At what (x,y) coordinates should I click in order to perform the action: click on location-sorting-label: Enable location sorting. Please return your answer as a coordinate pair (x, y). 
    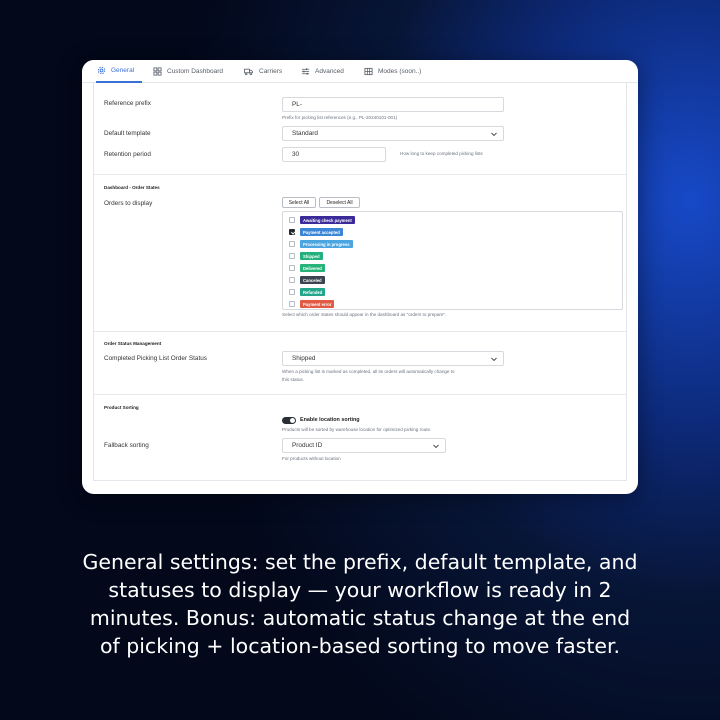
    Looking at the image, I should click on (330, 420).